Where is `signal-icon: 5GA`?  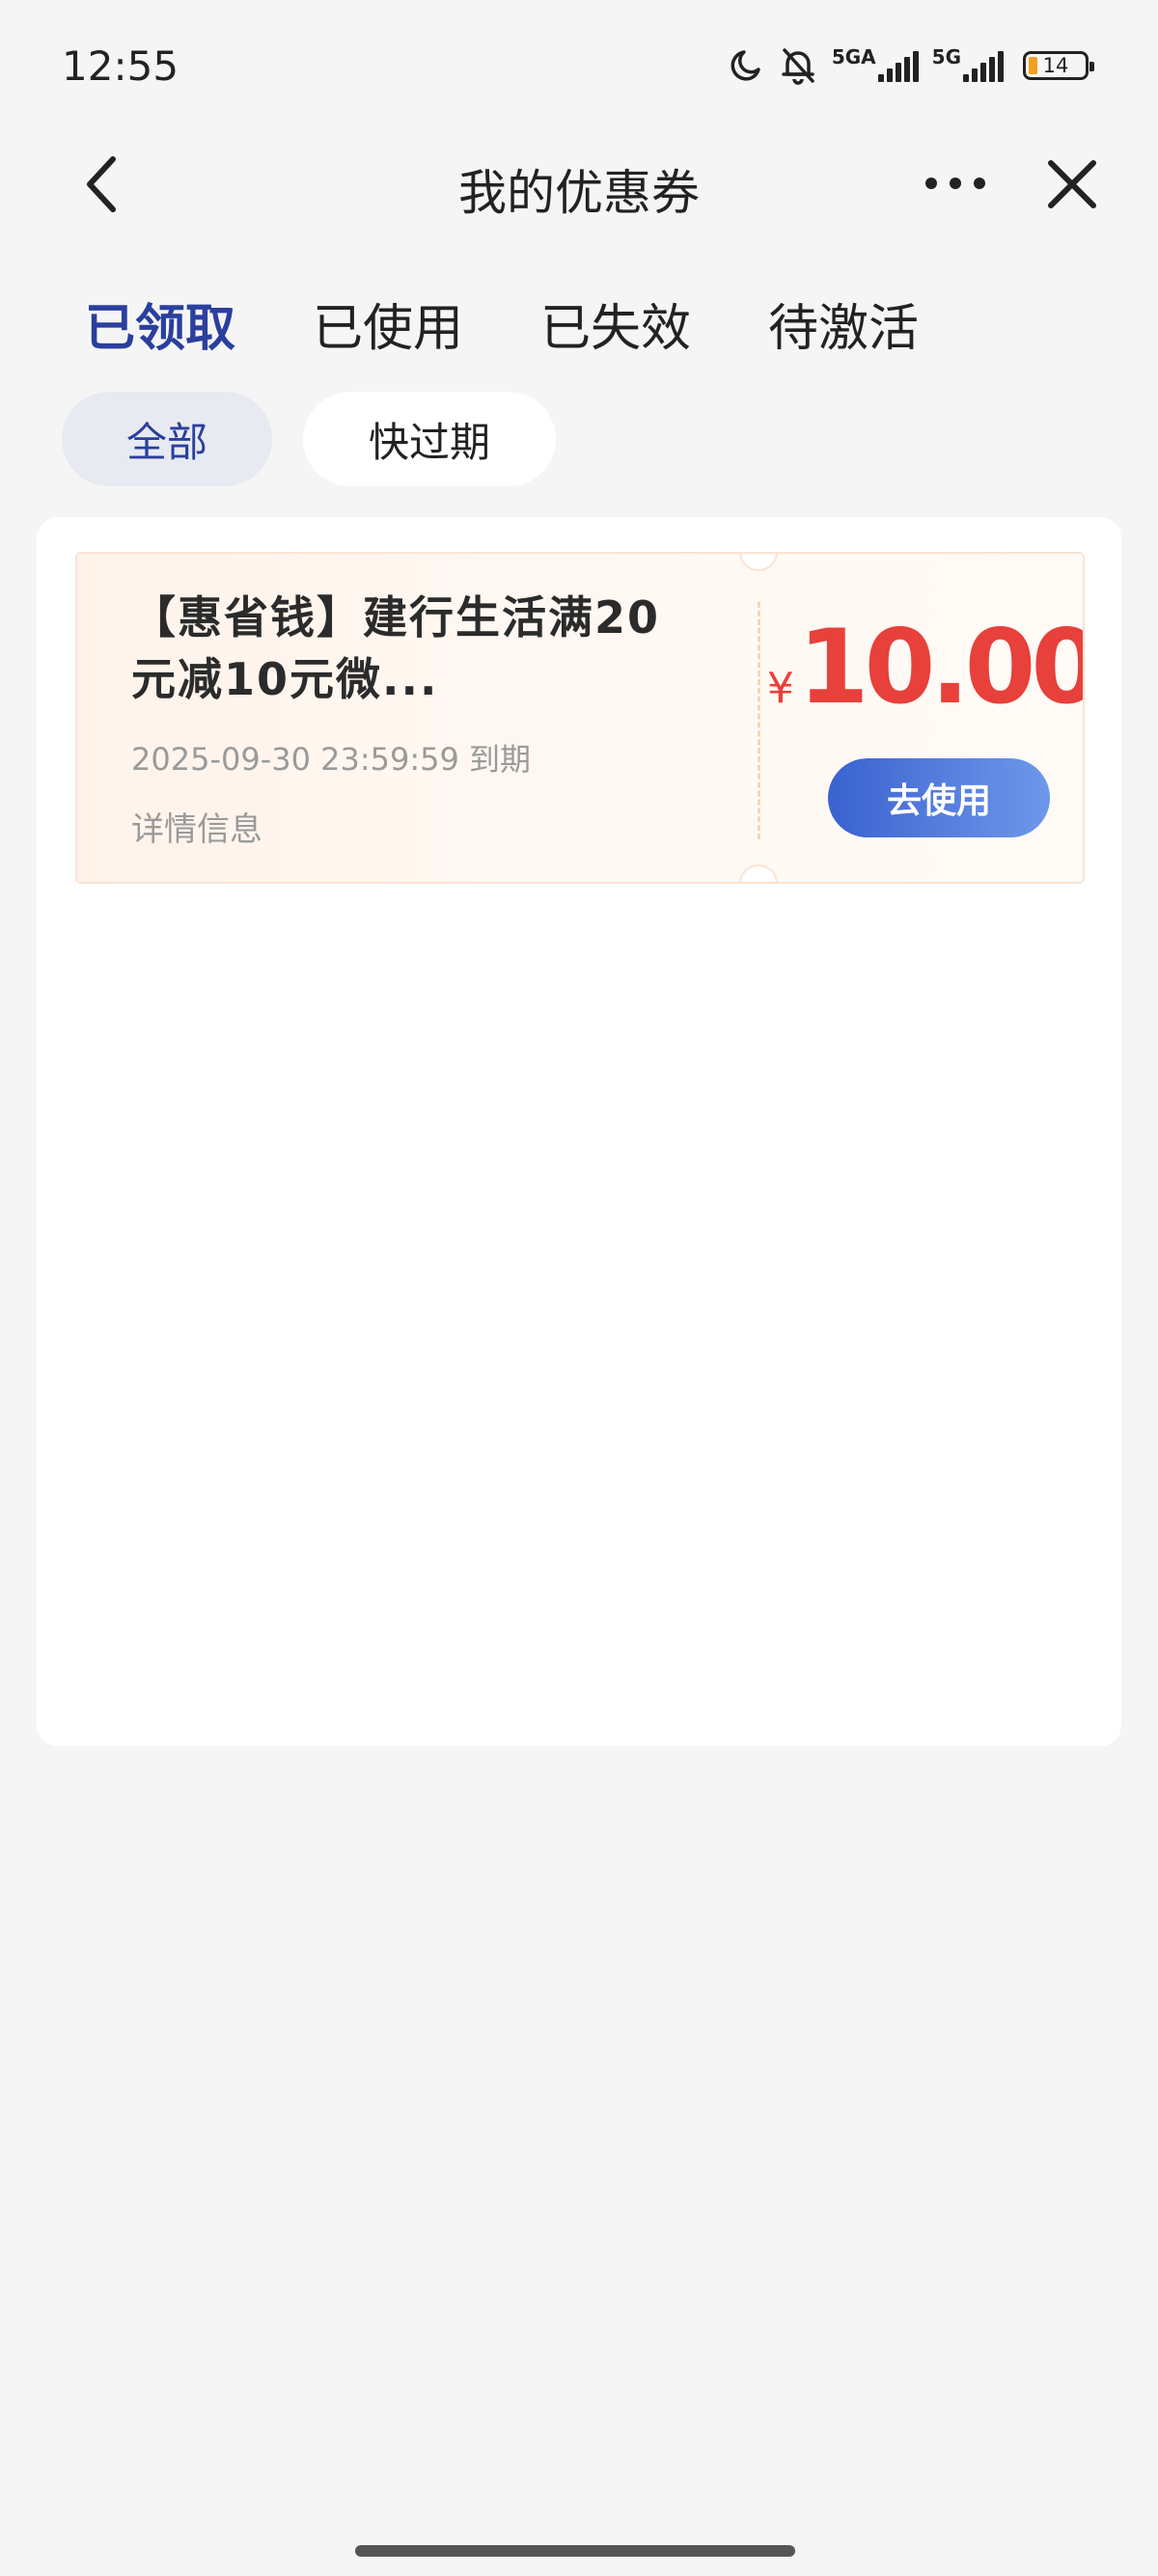
signal-icon: 5GA is located at coordinates (875, 64).